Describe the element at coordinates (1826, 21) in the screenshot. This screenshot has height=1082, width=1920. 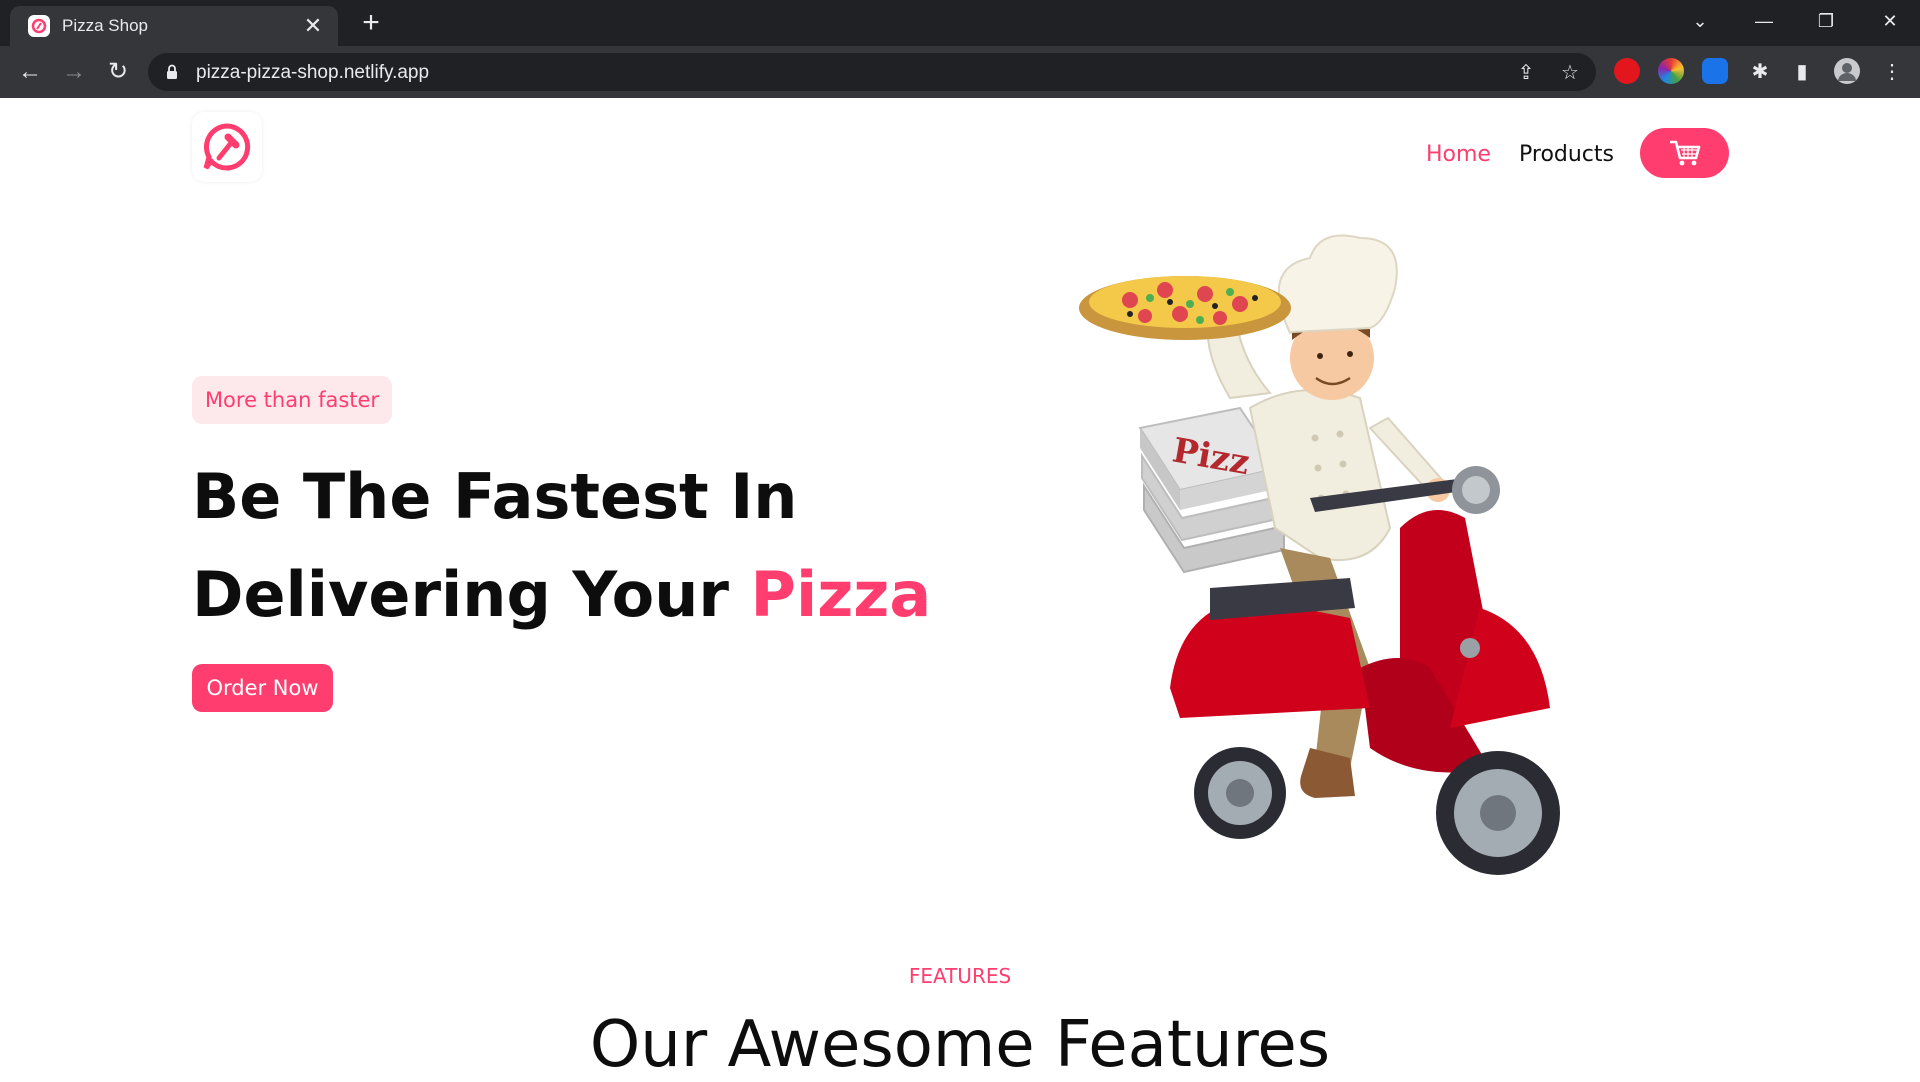
I see `restore-window-icon: ❐` at that location.